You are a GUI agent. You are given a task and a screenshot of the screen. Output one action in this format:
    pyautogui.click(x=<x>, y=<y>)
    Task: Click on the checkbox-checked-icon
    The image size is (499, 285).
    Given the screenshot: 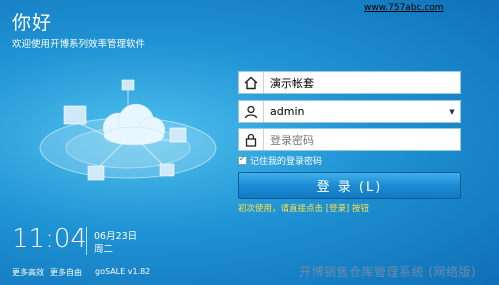 What is the action you would take?
    pyautogui.click(x=242, y=159)
    